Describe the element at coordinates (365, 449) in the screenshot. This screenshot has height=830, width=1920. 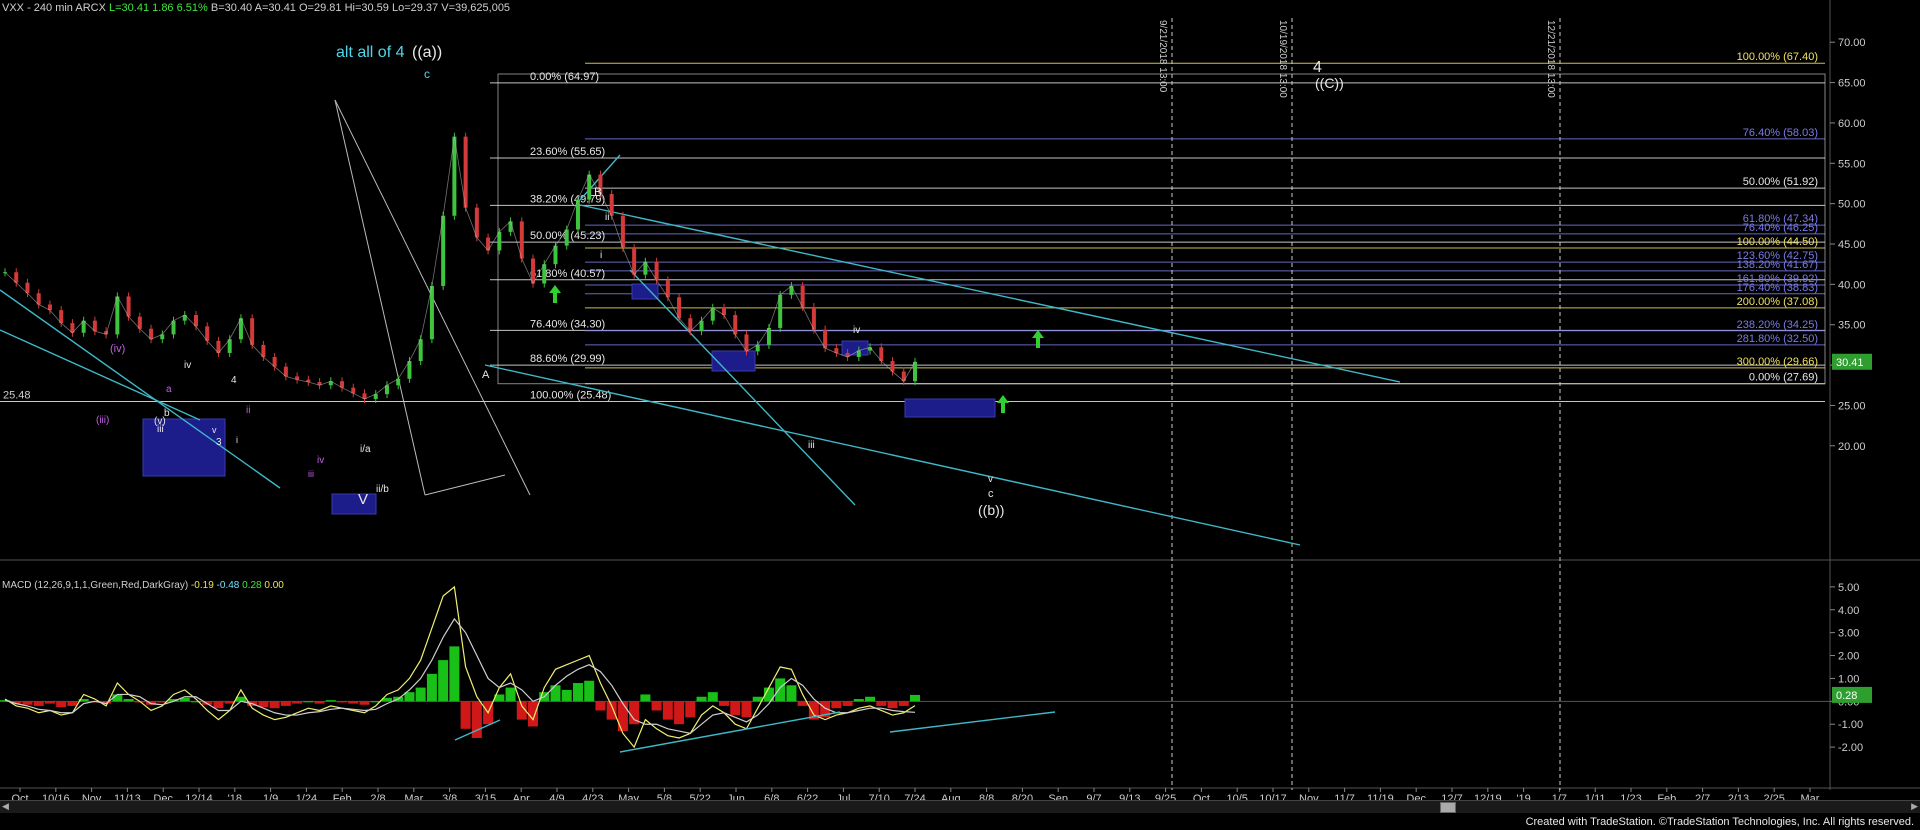
I see `wave-annotation: i/a` at that location.